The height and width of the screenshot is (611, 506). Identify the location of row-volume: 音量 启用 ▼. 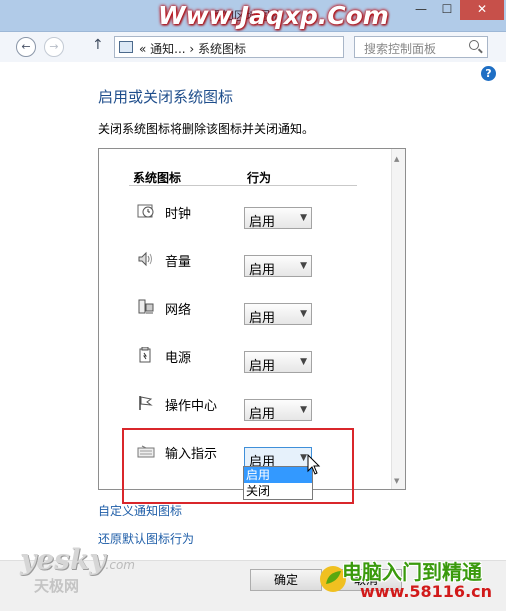
(244, 262).